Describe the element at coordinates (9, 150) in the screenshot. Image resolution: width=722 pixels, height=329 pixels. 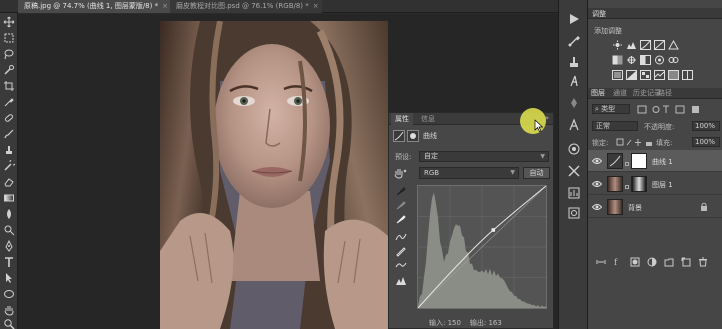
I see `clone-stamp-tool-icon` at that location.